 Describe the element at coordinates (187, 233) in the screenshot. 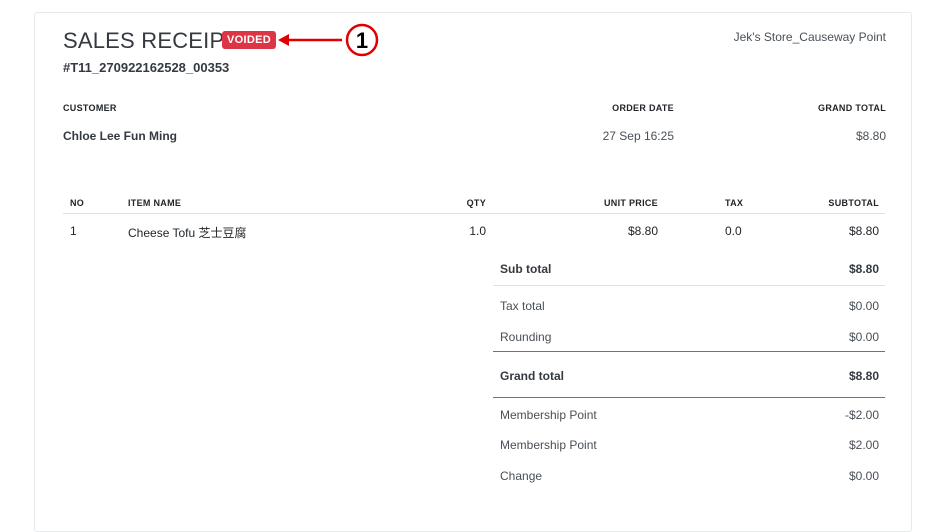

I see `row-item-name: Cheese Tofu 芝士豆腐` at that location.